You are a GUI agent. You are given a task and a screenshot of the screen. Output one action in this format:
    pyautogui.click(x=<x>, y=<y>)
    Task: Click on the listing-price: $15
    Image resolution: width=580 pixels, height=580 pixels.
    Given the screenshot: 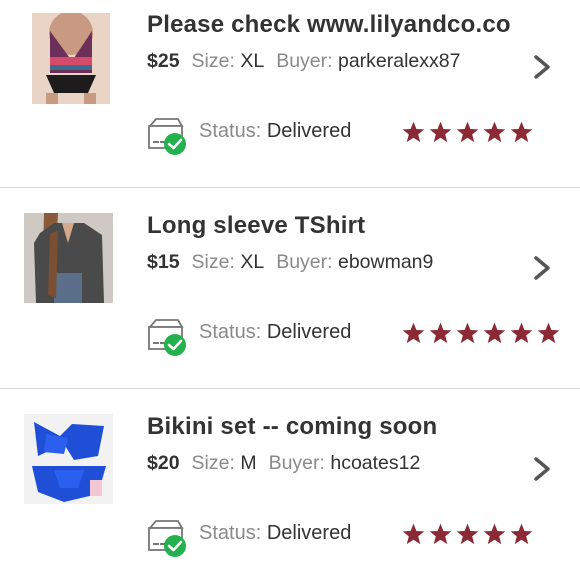 What is the action you would take?
    pyautogui.click(x=163, y=262)
    